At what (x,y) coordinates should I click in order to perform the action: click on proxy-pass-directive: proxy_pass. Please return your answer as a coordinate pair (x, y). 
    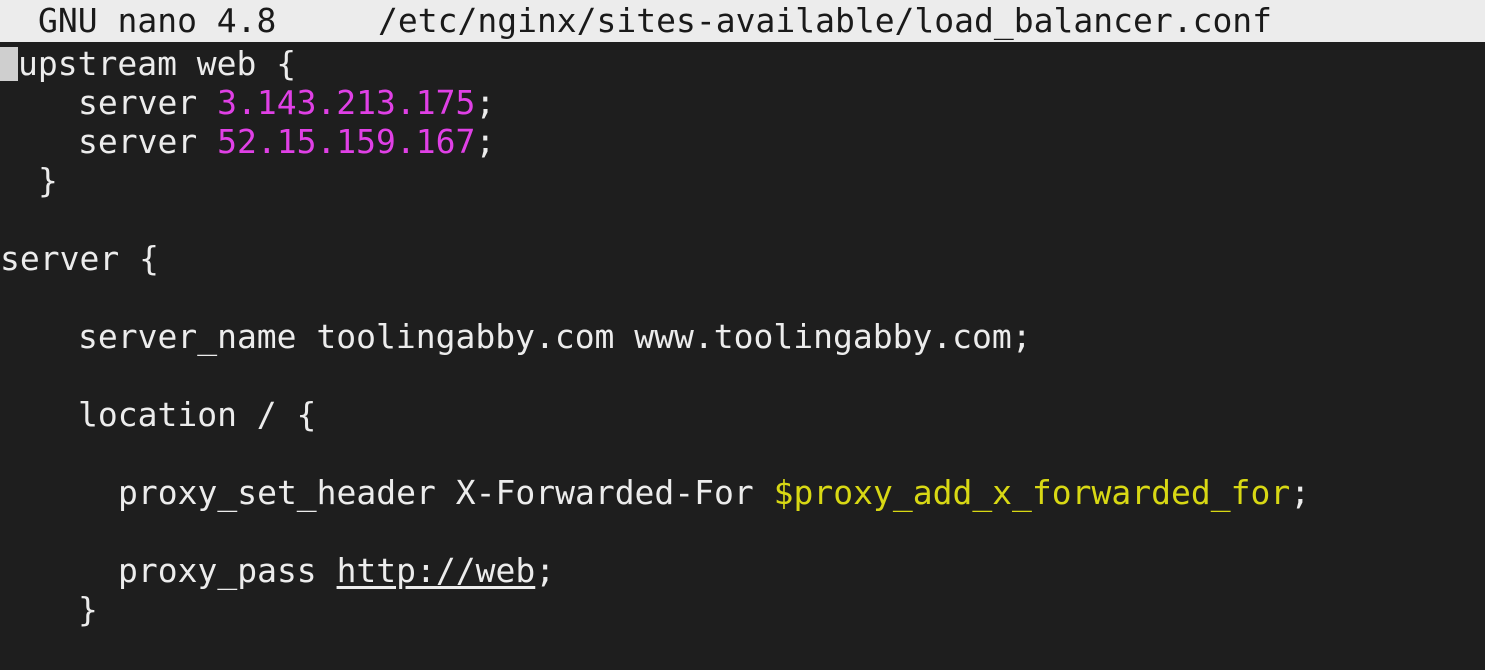
    Looking at the image, I should click on (217, 570).